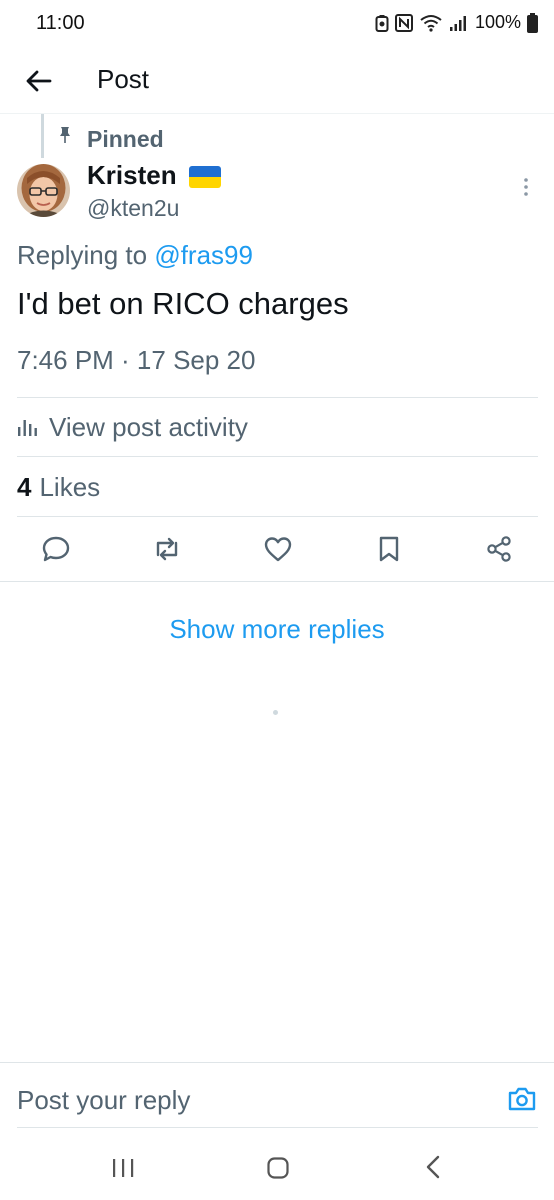  Describe the element at coordinates (70, 486) in the screenshot. I see `likes-label: Likes` at that location.